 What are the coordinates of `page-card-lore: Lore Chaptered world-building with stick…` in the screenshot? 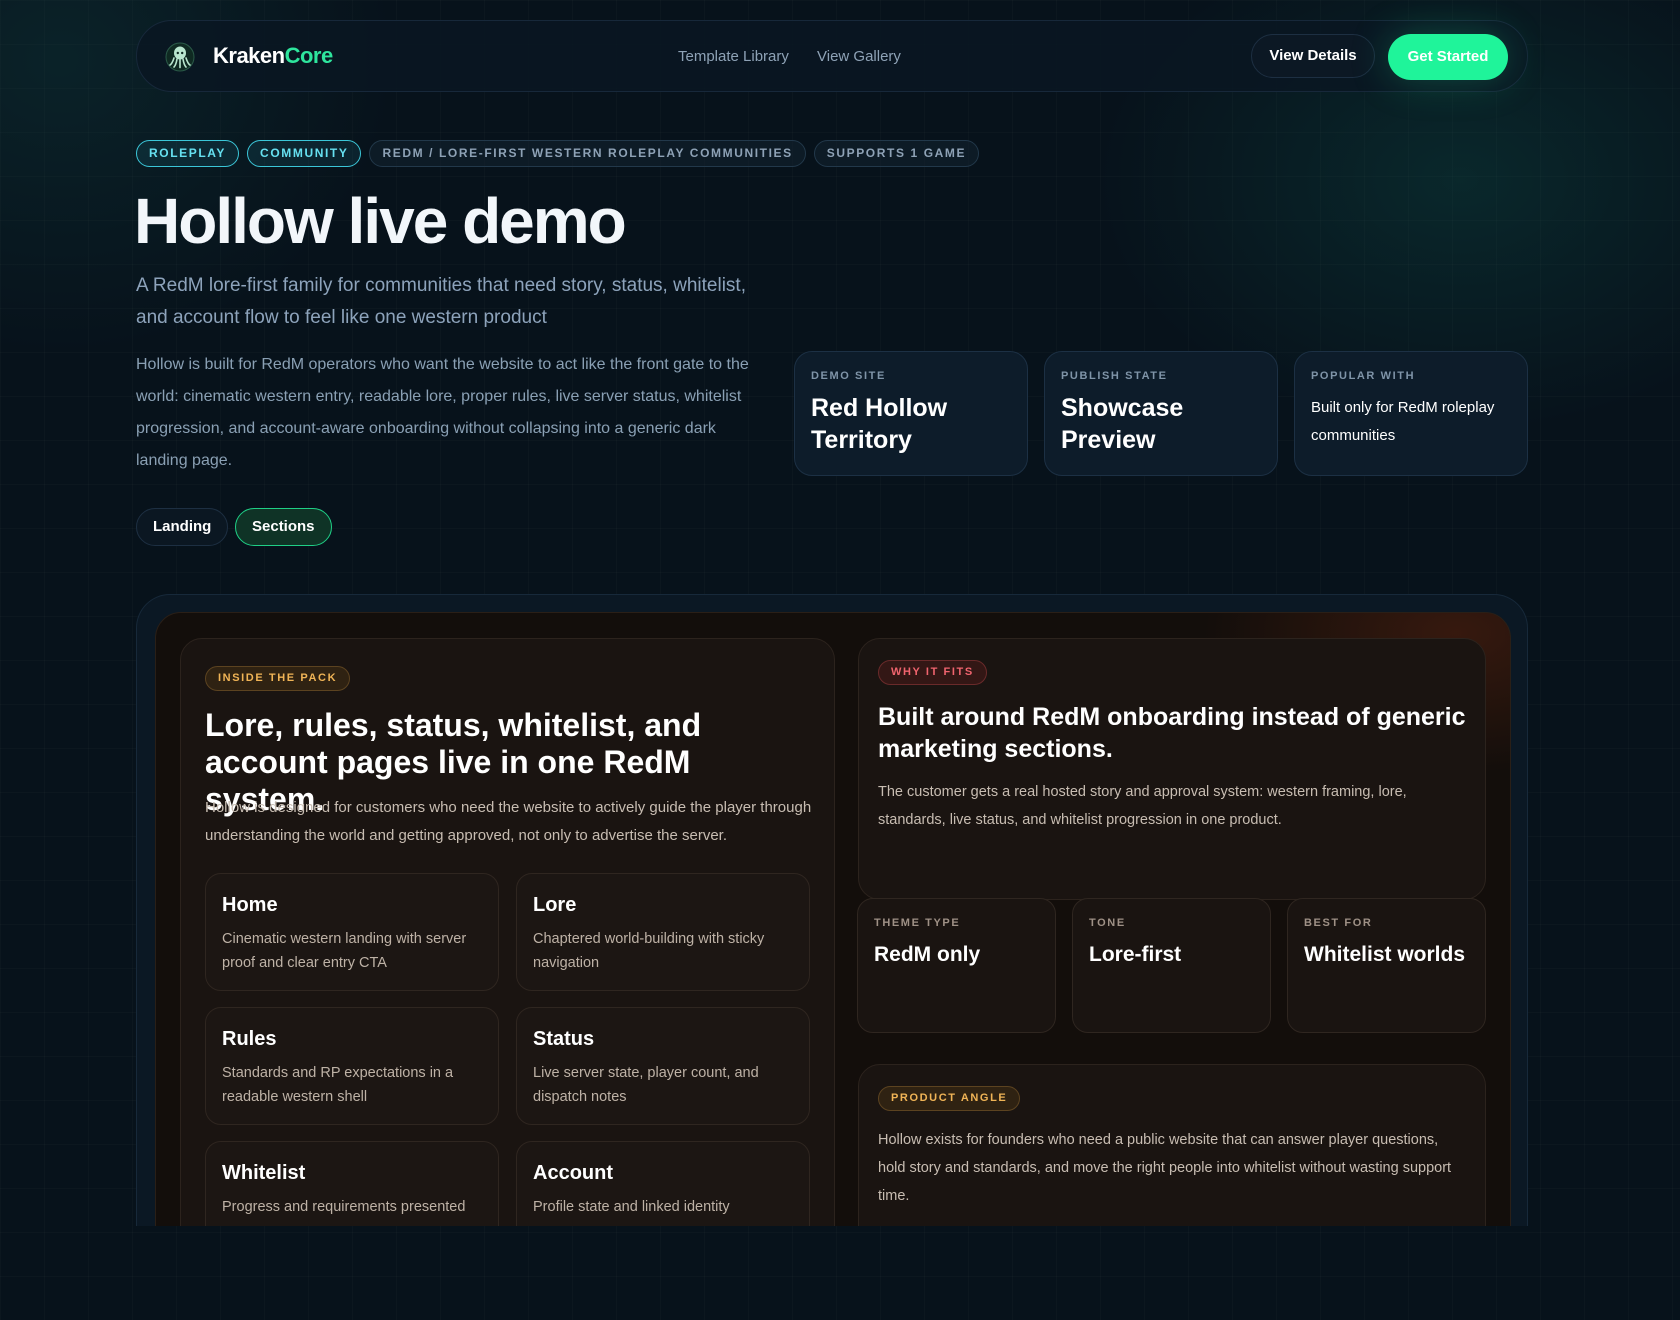 It's located at (663, 932).